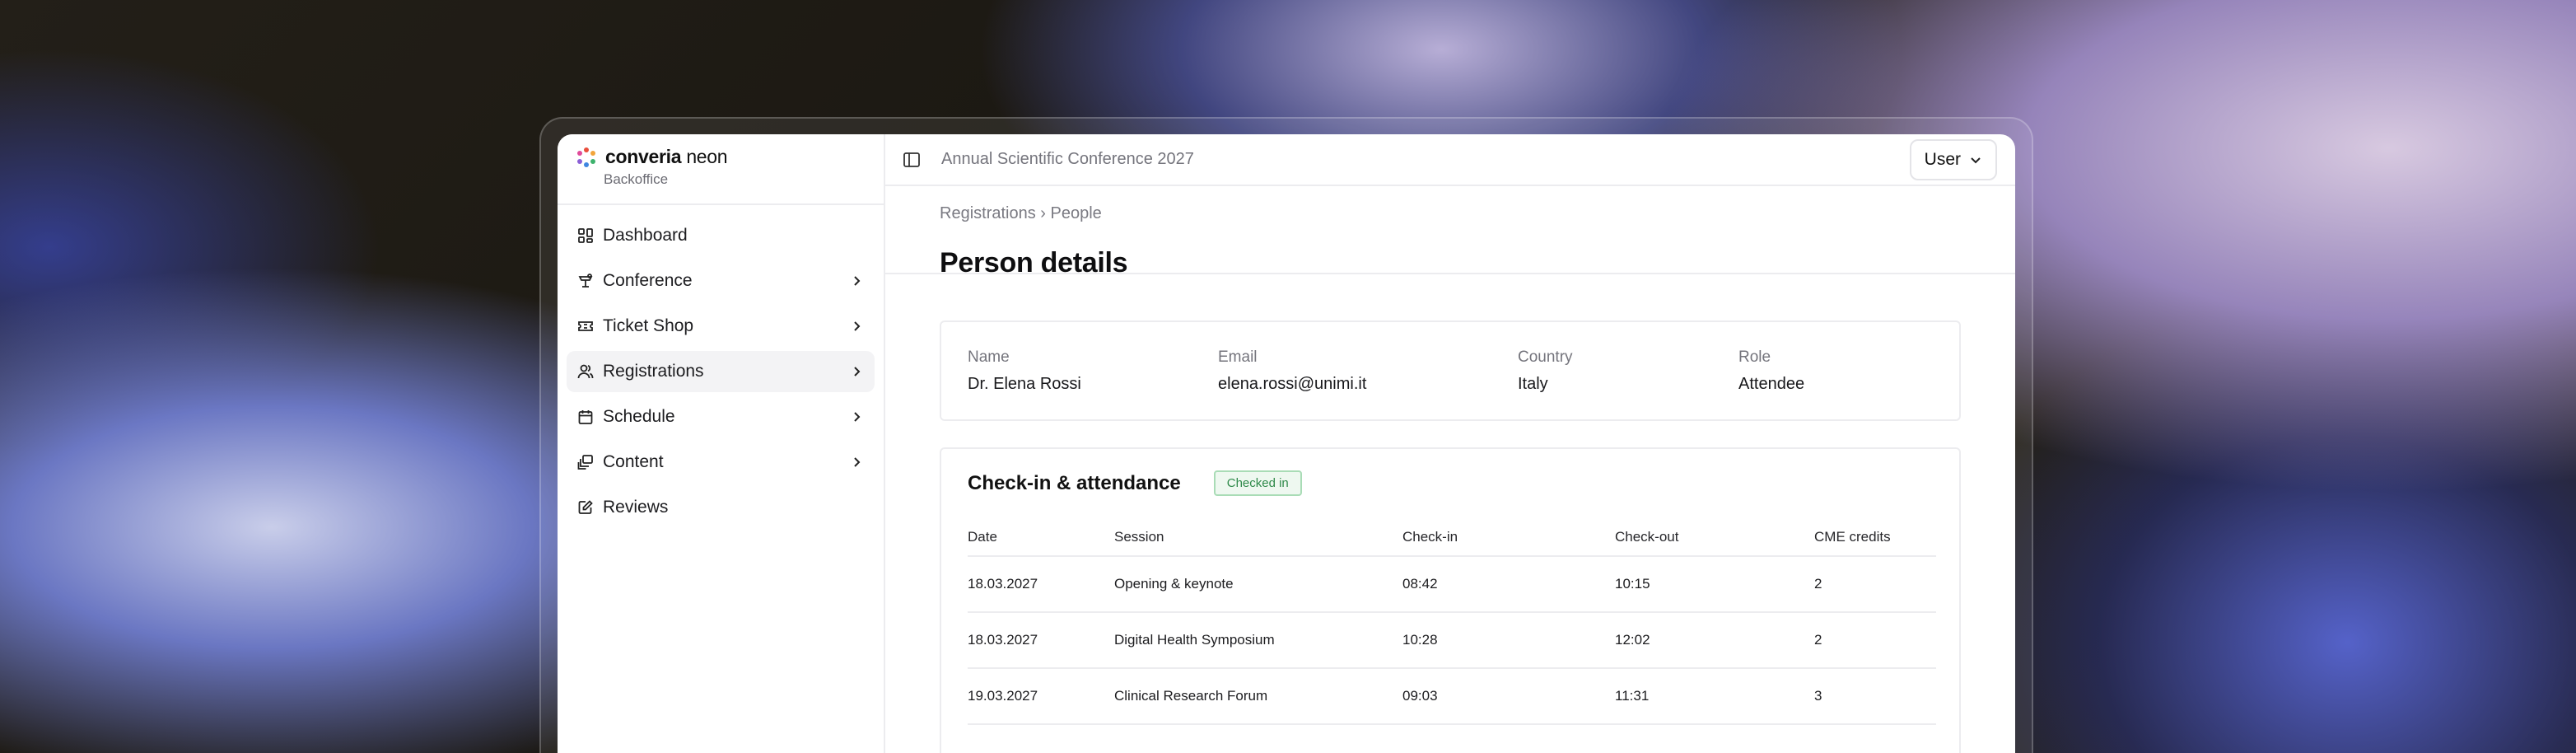 This screenshot has height=753, width=2576. Describe the element at coordinates (1508, 640) in the screenshot. I see `cell-check-in: 10:28` at that location.